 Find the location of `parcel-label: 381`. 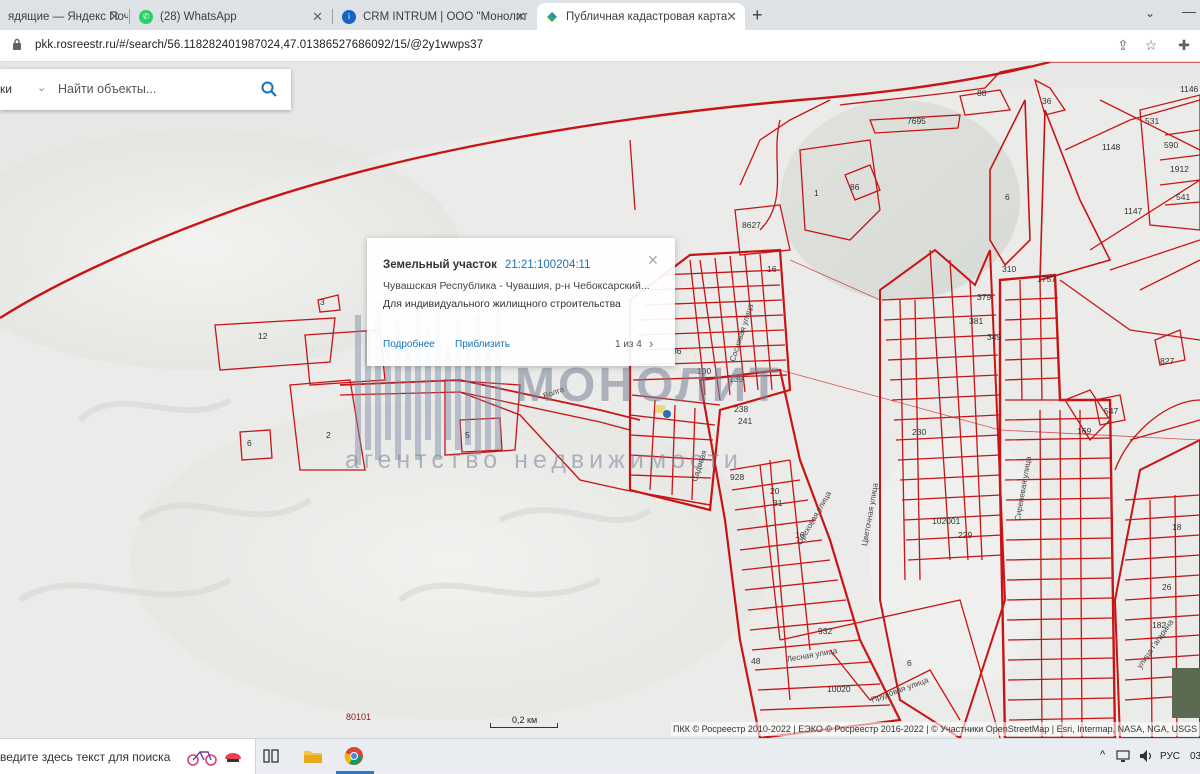

parcel-label: 381 is located at coordinates (976, 321).